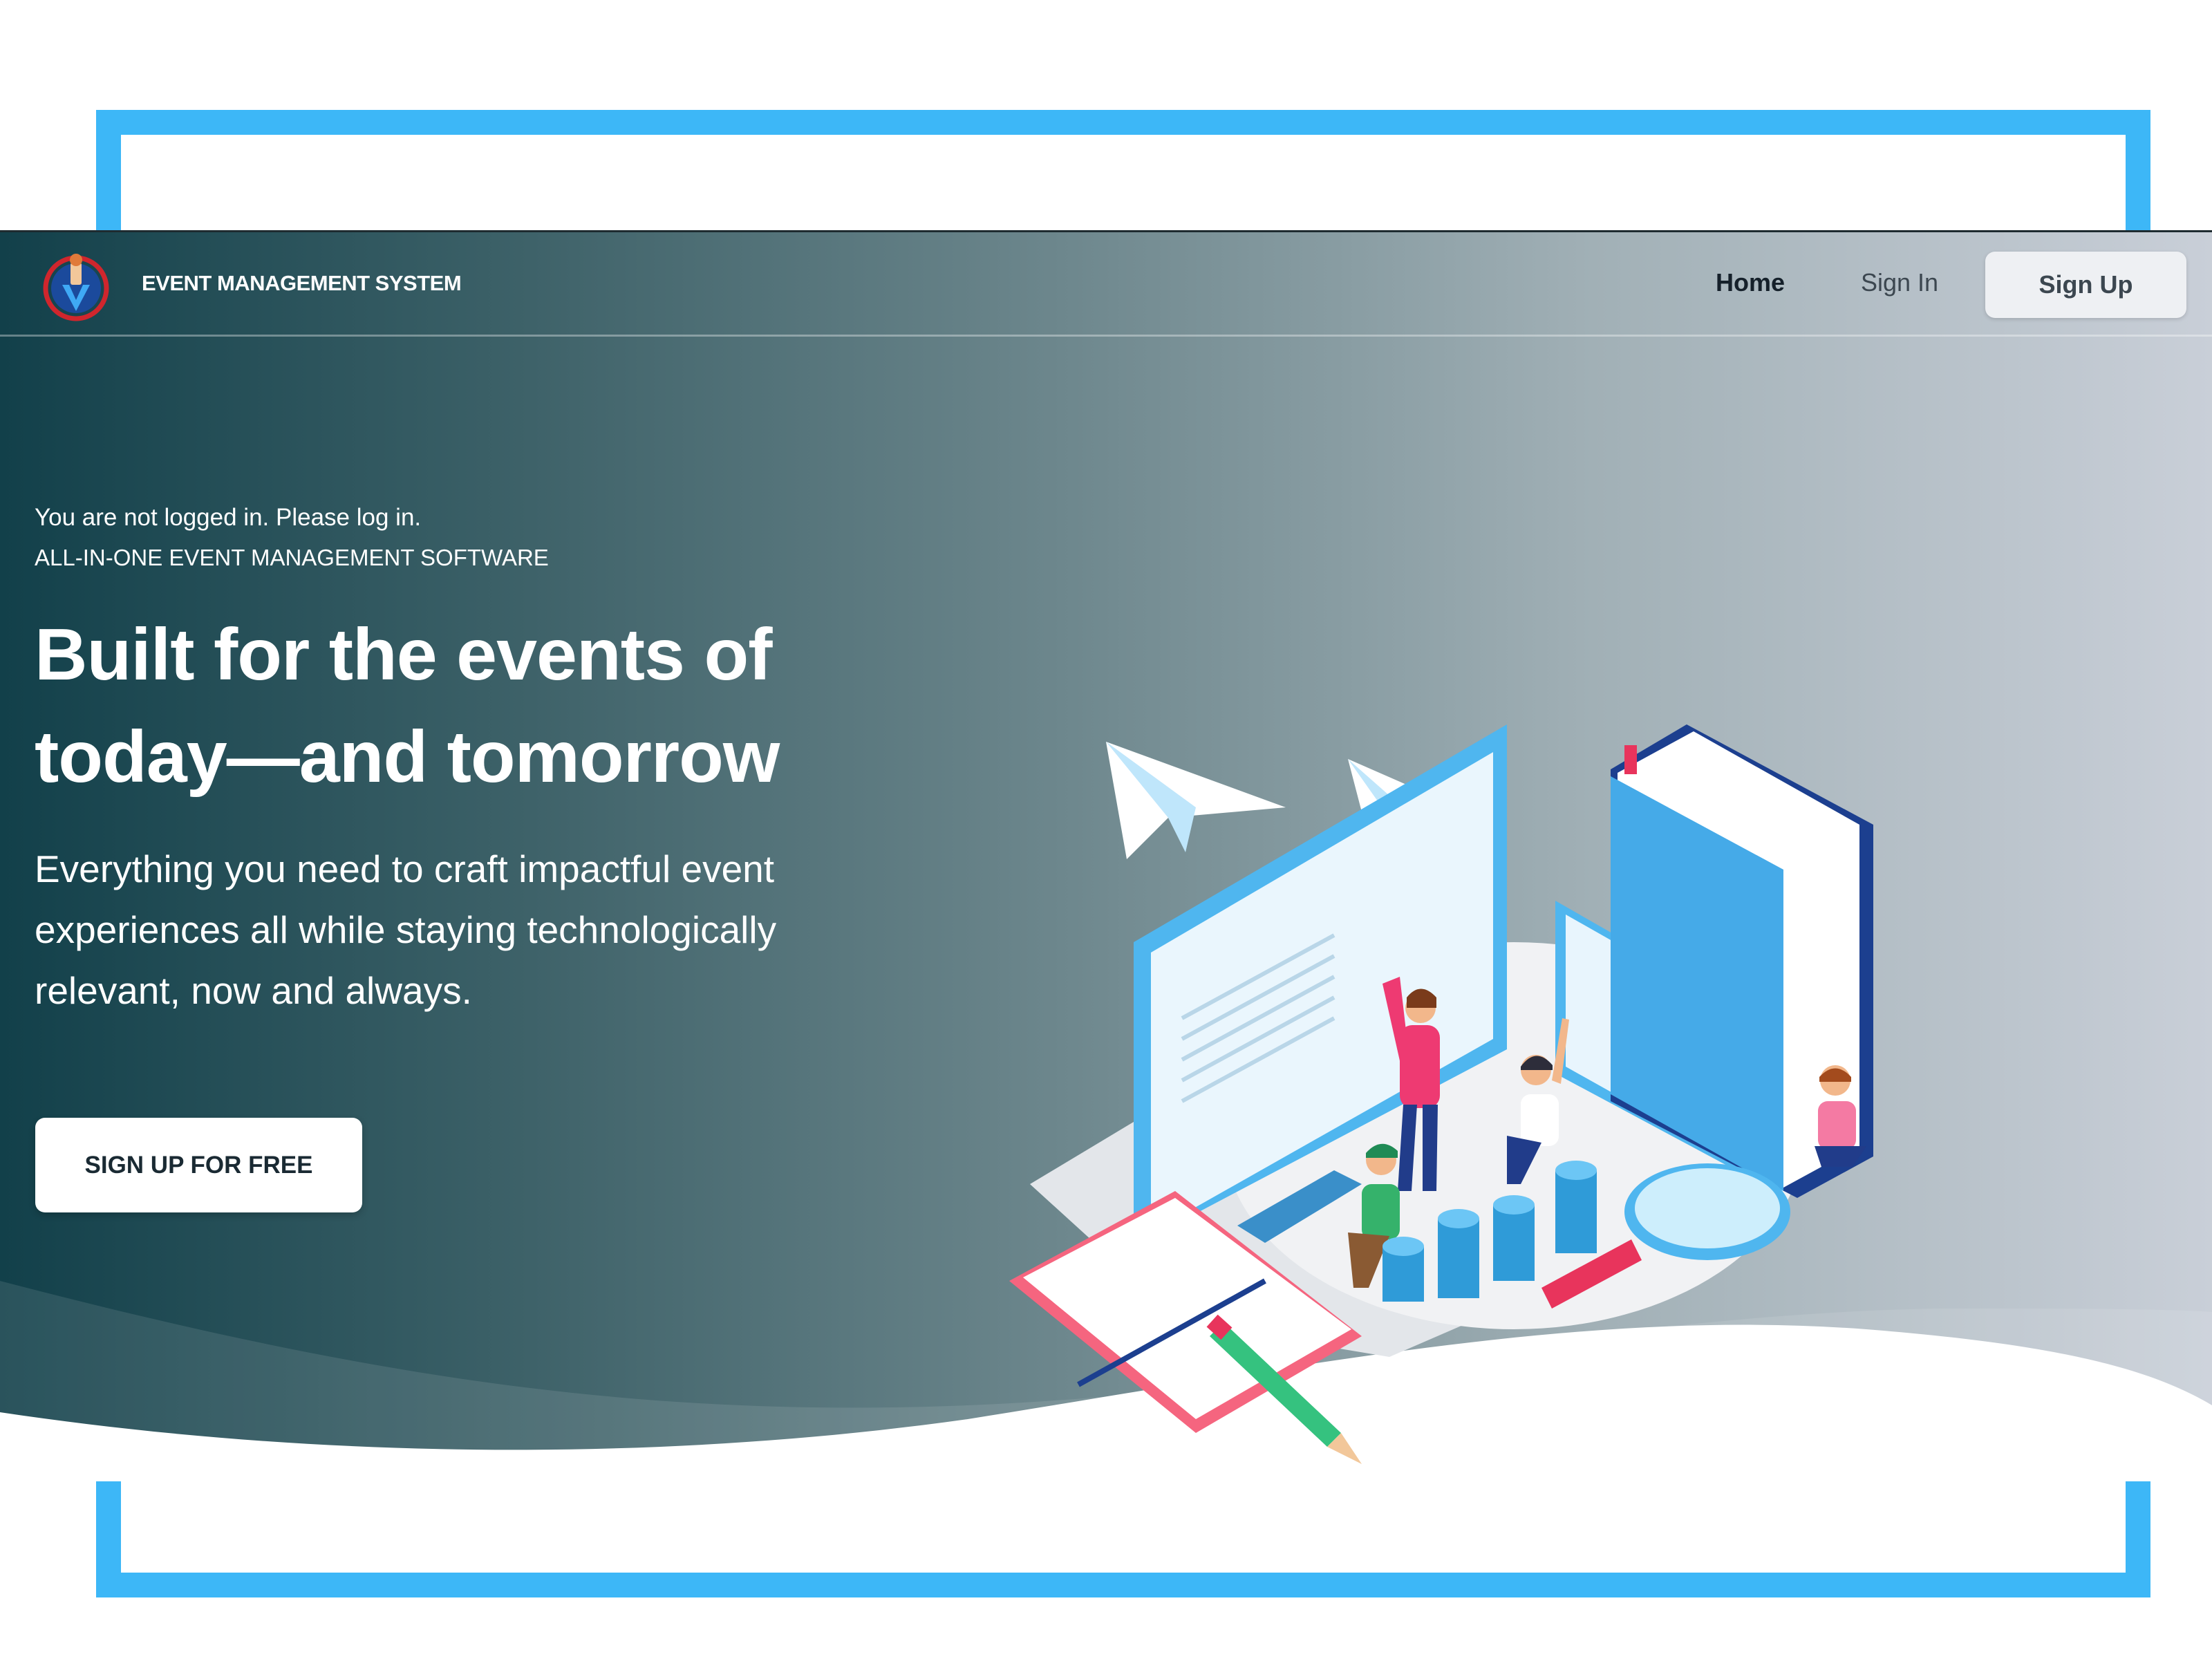  What do you see at coordinates (1630, 759) in the screenshot?
I see `bookmark-icon` at bounding box center [1630, 759].